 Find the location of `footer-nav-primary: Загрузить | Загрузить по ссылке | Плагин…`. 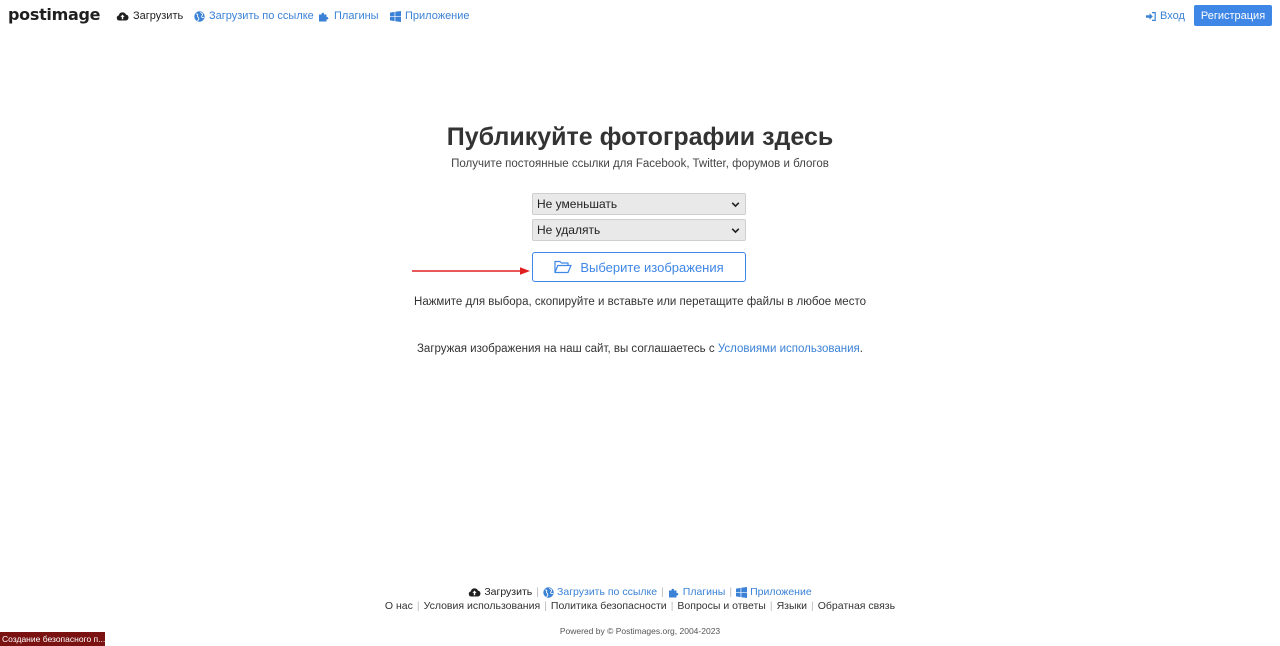

footer-nav-primary: Загрузить | Загрузить по ссылке | Плагин… is located at coordinates (640, 592).